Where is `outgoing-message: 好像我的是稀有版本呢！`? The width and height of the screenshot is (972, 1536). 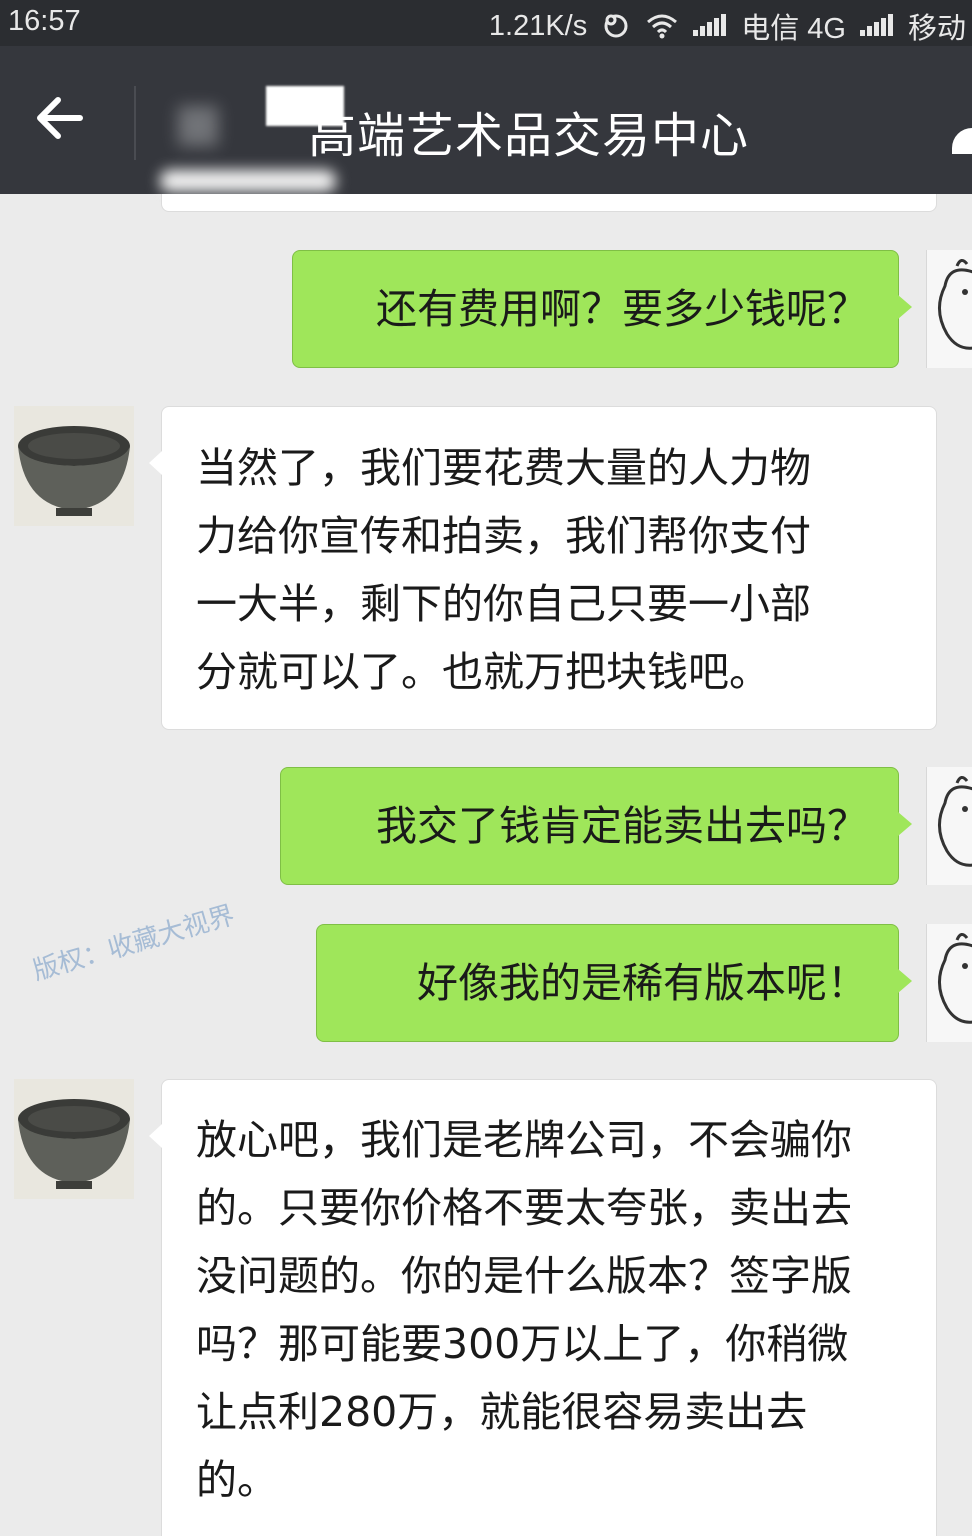 outgoing-message: 好像我的是稀有版本呢！ is located at coordinates (614, 983).